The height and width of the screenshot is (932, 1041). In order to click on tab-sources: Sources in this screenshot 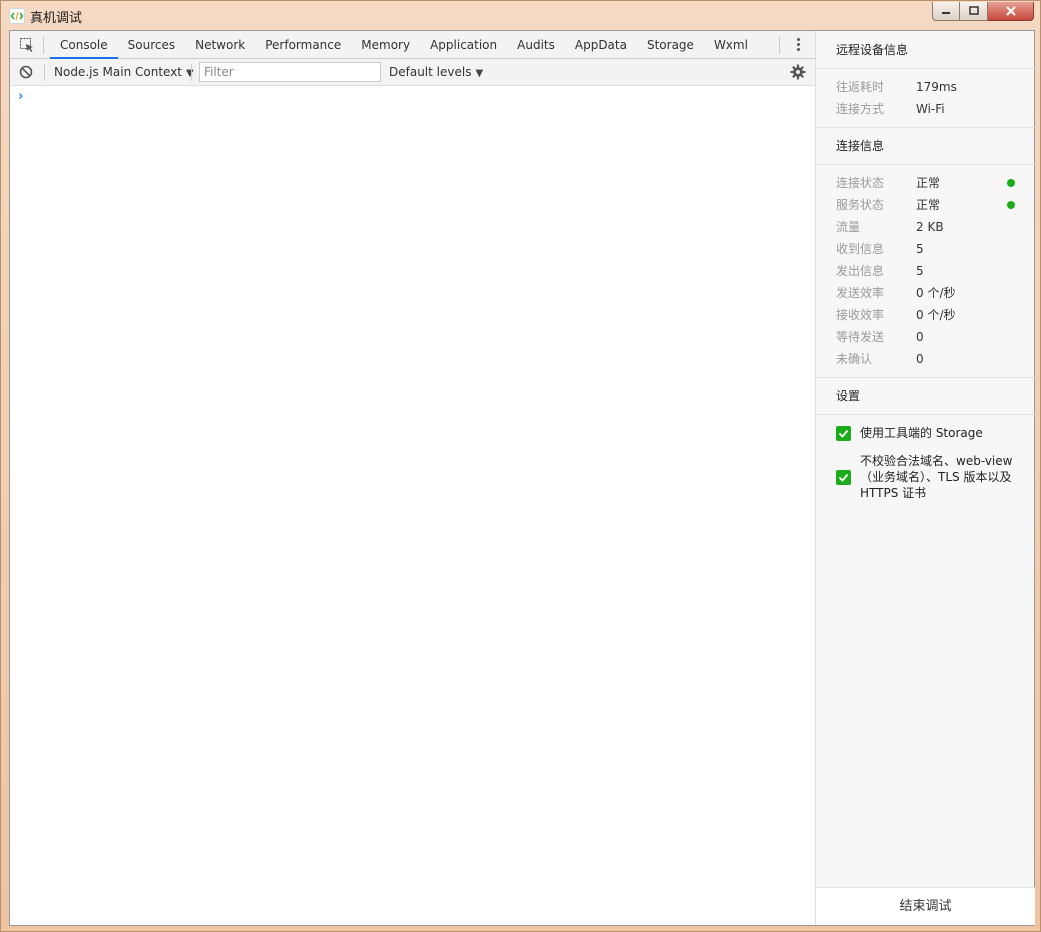, I will do `click(151, 45)`.